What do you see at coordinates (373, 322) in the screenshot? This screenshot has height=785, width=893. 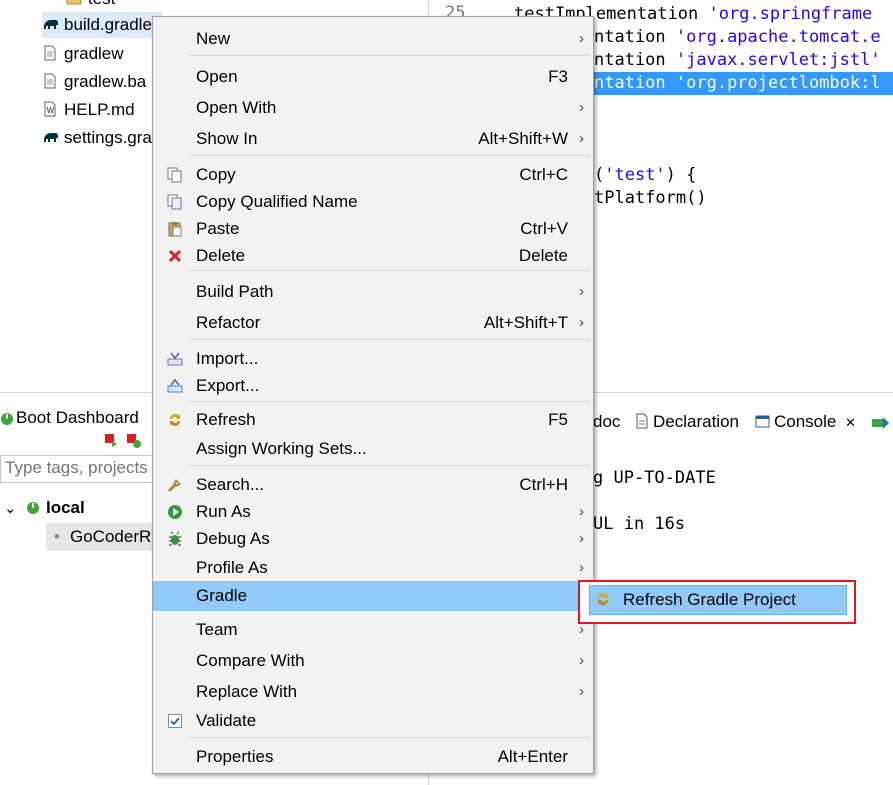 I see `menu-item-refactor: Refactor Alt+Shift+T ›` at bounding box center [373, 322].